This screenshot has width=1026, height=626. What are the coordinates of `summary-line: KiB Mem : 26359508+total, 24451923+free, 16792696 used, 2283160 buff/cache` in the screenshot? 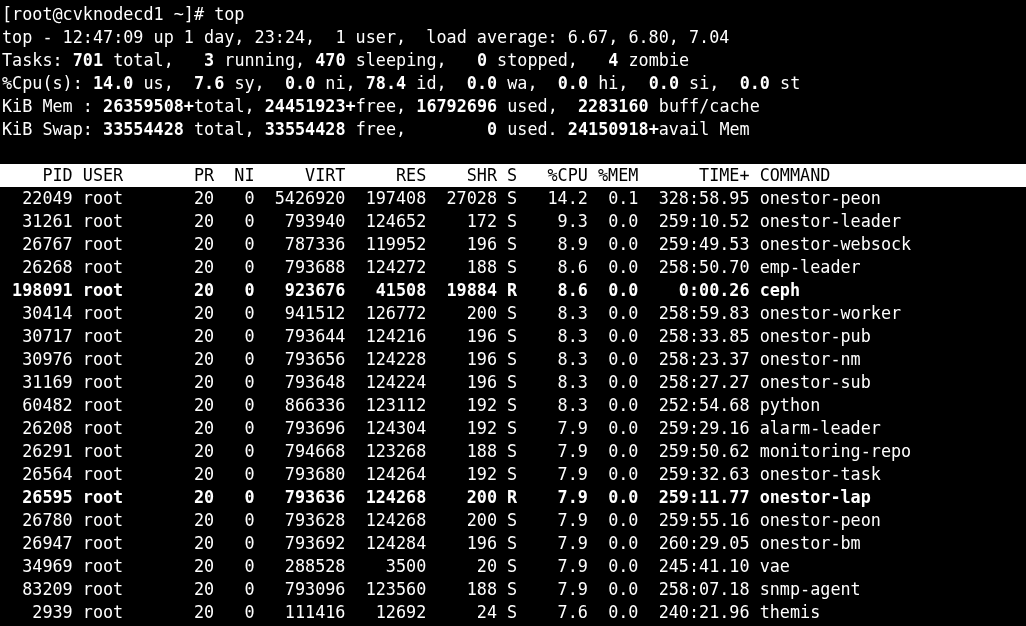 It's located at (381, 106).